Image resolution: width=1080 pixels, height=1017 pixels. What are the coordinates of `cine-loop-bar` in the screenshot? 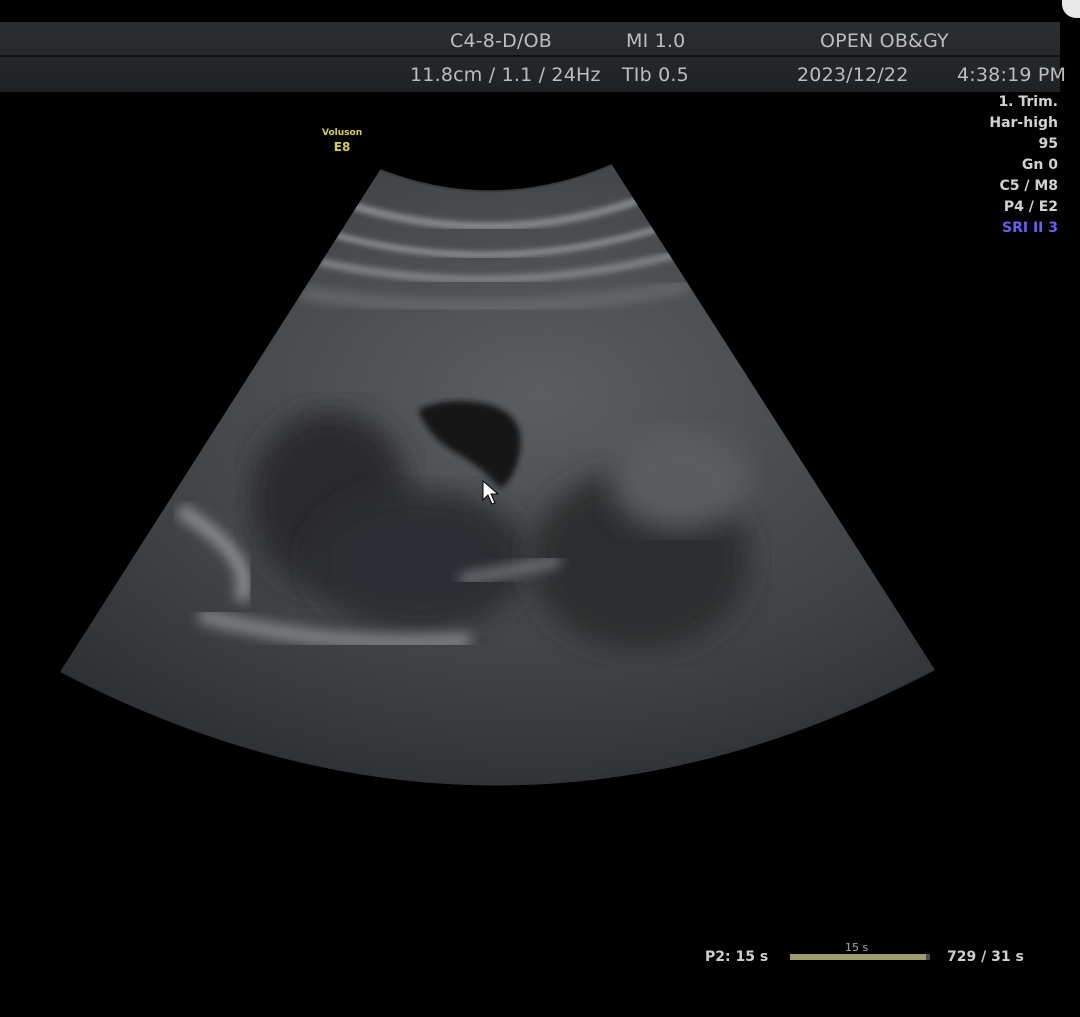 It's located at (860, 957).